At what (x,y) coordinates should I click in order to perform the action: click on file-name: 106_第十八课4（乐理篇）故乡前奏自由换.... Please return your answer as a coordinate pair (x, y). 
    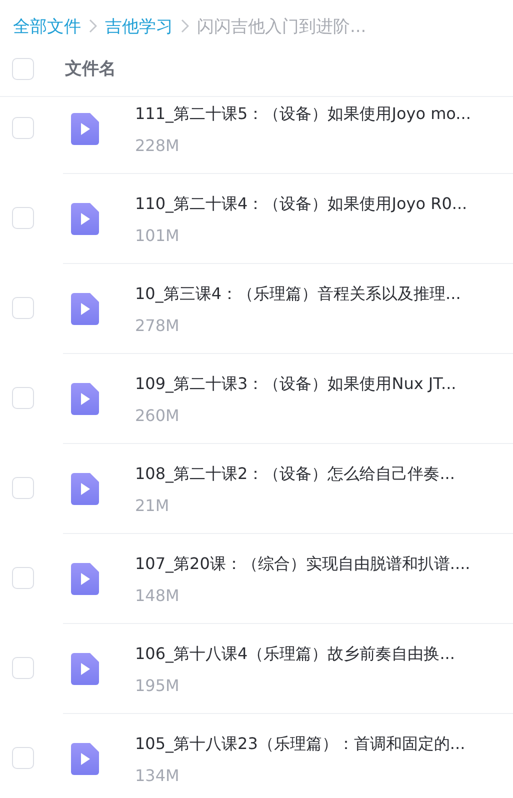
    Looking at the image, I should click on (295, 654).